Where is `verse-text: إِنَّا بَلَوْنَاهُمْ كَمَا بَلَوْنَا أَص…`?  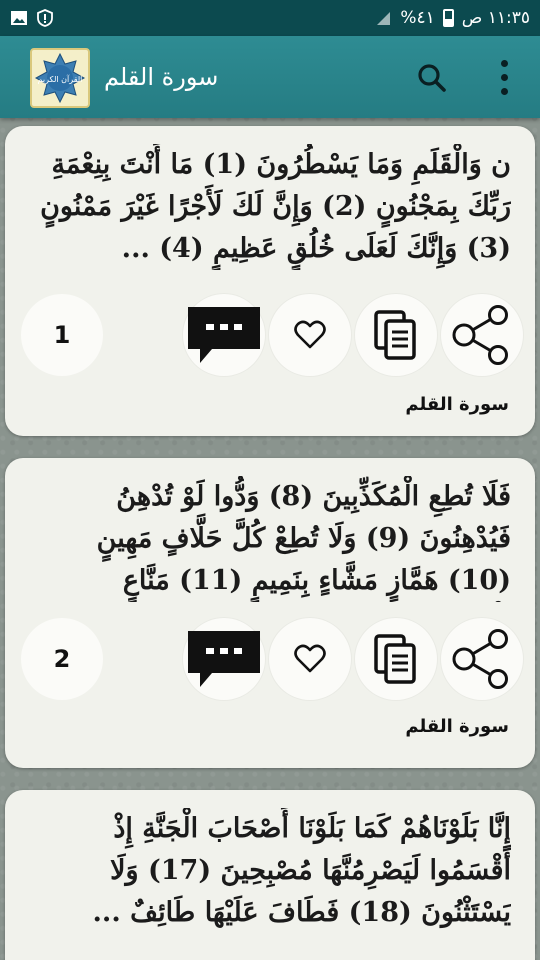
verse-text: إِنَّا بَلَوْنَاهُمْ كَمَا بَلَوْنَا أَص… is located at coordinates (301, 870).